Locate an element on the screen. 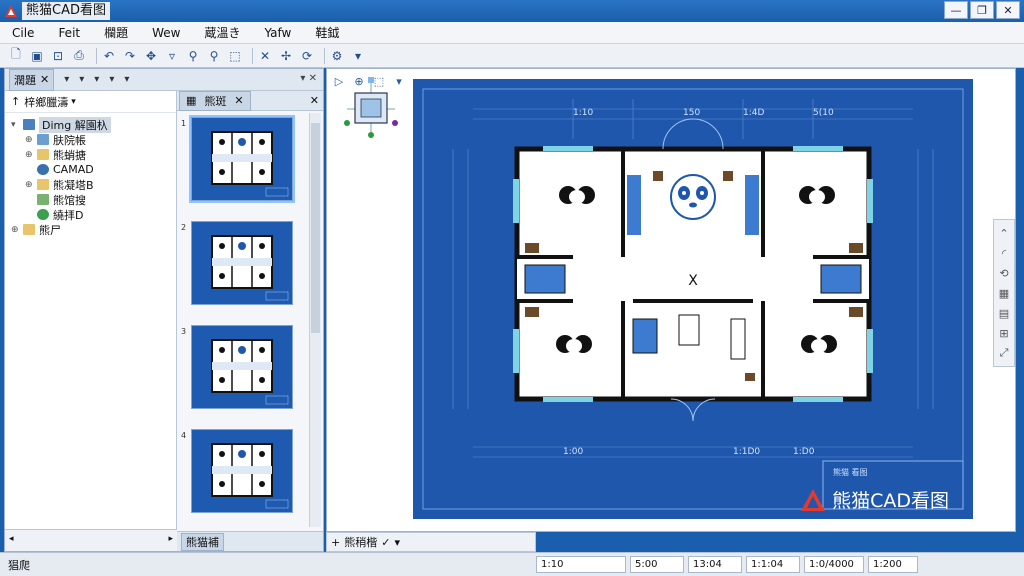  select-icon: ▿ is located at coordinates (172, 56).